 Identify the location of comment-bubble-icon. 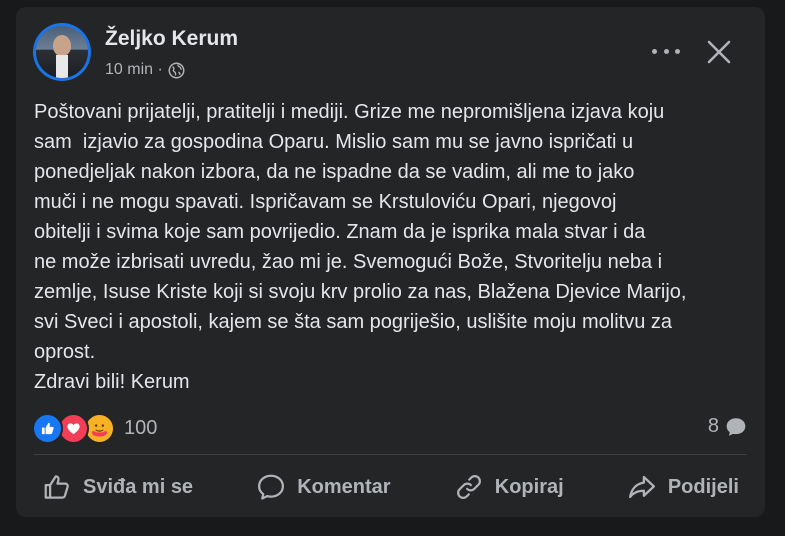
(736, 426).